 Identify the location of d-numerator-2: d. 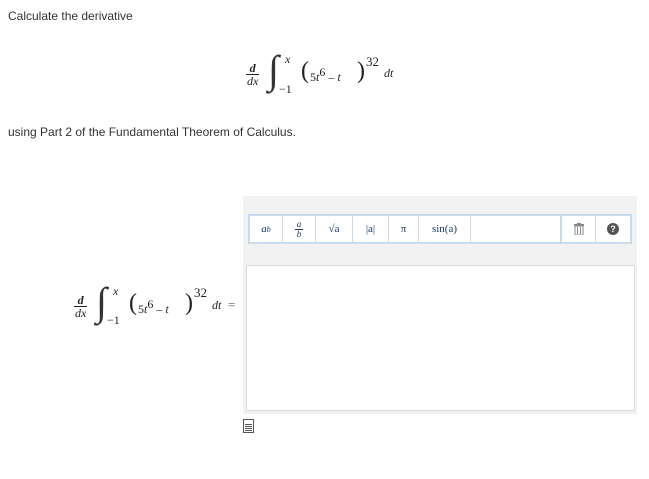
(80, 300).